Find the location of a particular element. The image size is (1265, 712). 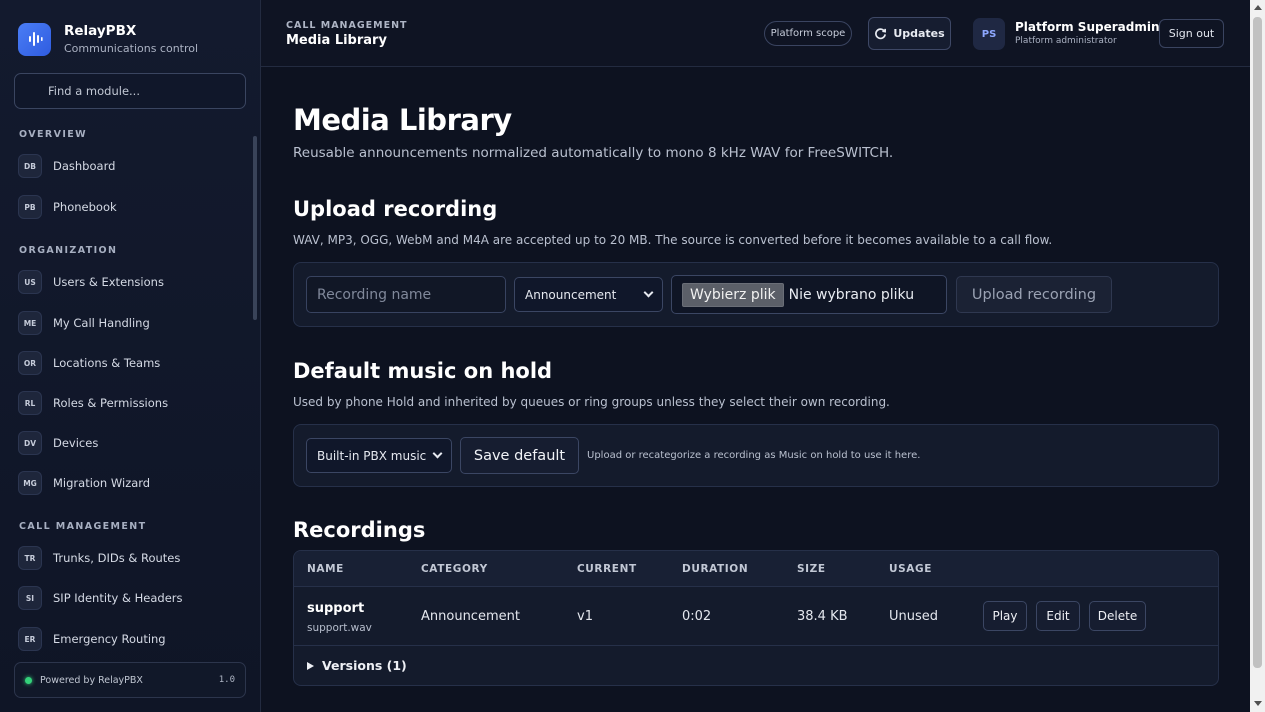

module-search-input is located at coordinates (130, 91).